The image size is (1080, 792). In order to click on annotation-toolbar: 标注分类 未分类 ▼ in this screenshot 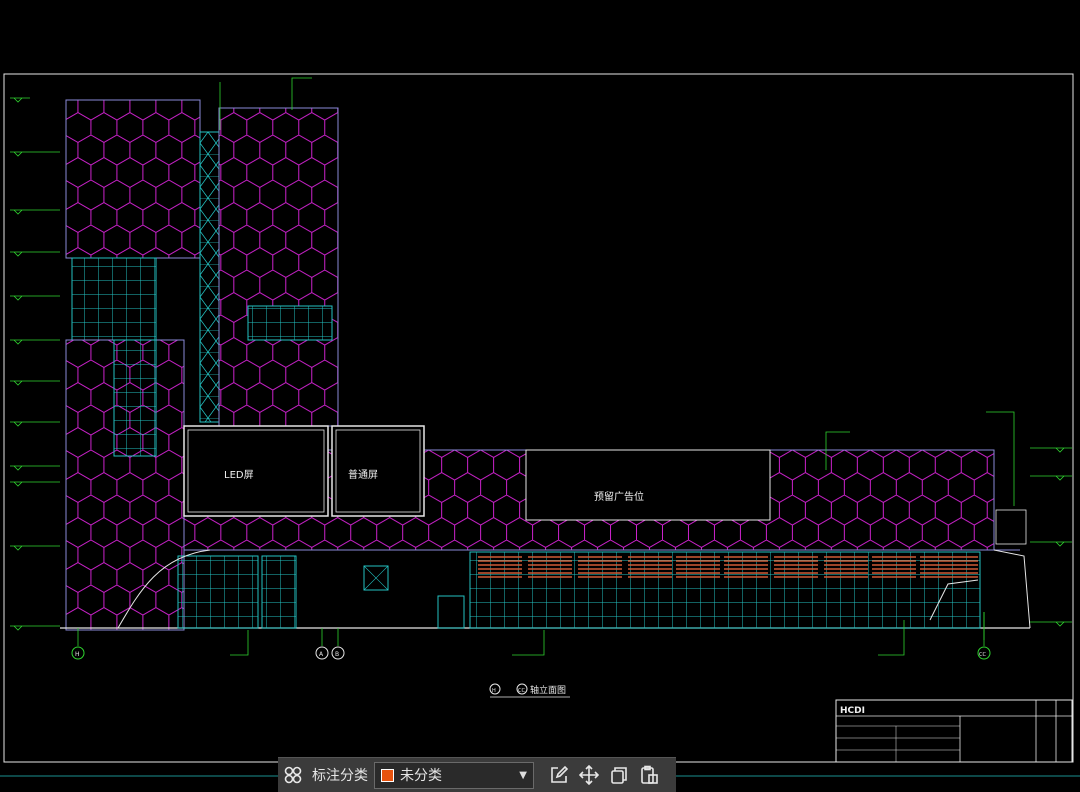, I will do `click(477, 774)`.